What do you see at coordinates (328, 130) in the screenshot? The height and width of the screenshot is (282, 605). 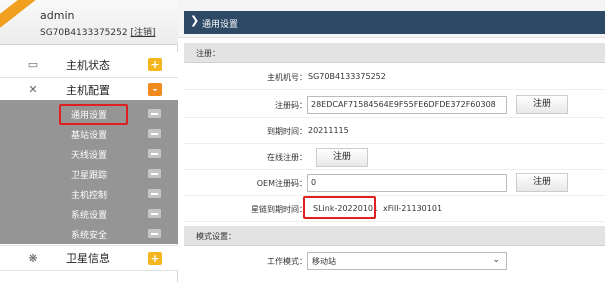 I see `expire-value: 20211115` at bounding box center [328, 130].